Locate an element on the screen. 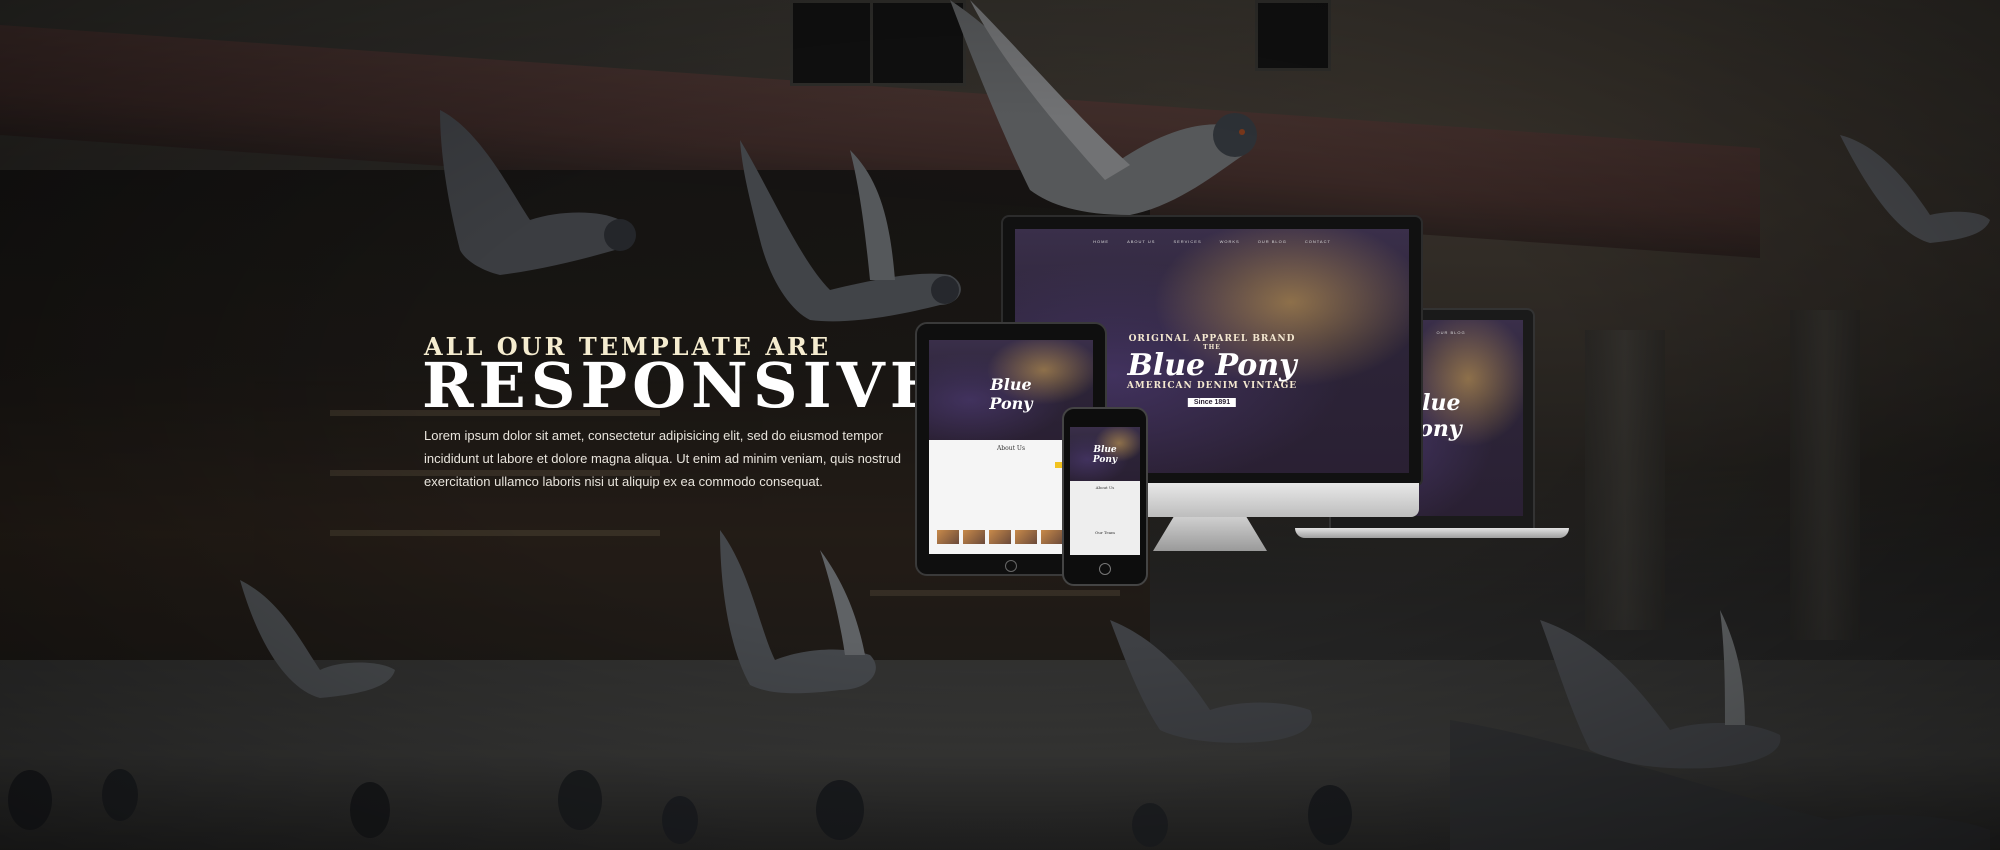 This screenshot has width=2000, height=850. nav-item: ABOUT US is located at coordinates (1141, 241).